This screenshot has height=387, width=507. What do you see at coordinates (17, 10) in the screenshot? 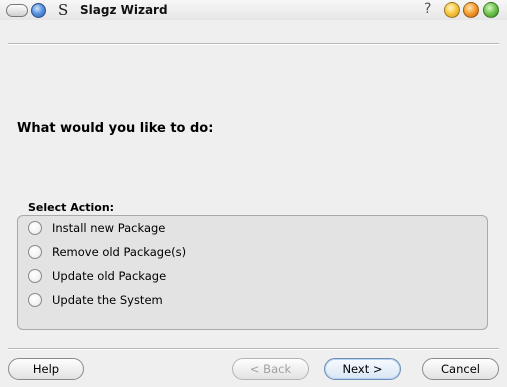
I see `window-menu-button` at bounding box center [17, 10].